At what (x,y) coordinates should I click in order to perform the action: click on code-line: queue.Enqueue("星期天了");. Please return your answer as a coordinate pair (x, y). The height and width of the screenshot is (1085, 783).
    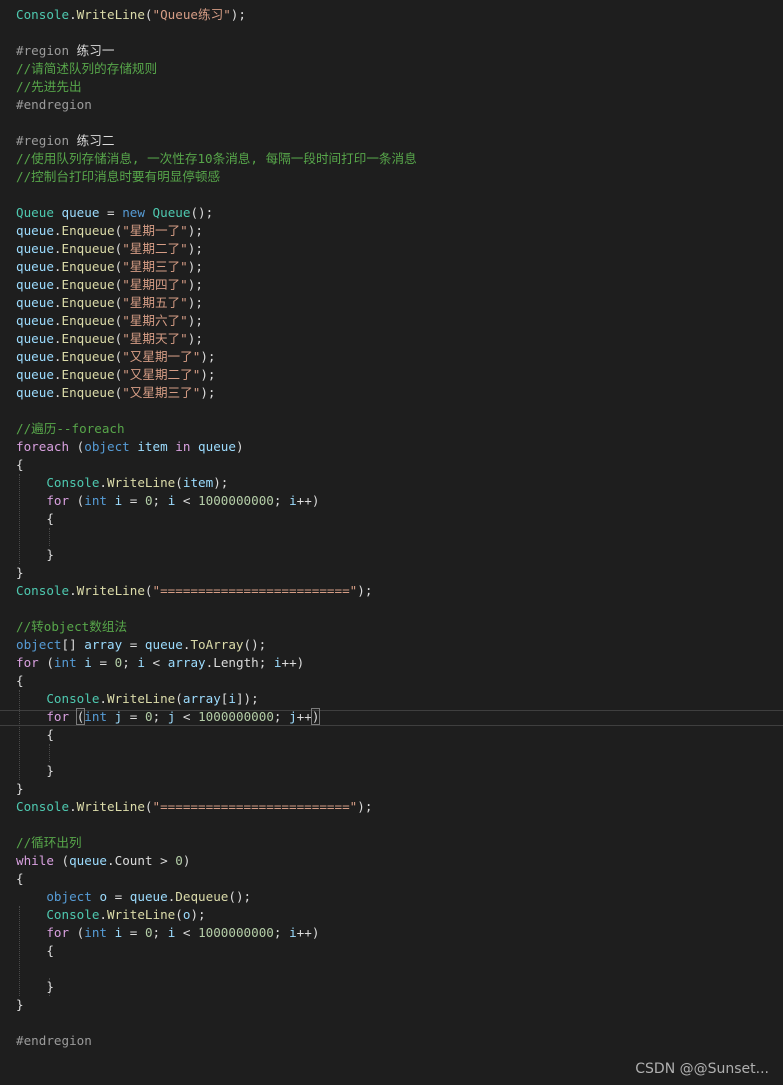
    Looking at the image, I should click on (101, 339).